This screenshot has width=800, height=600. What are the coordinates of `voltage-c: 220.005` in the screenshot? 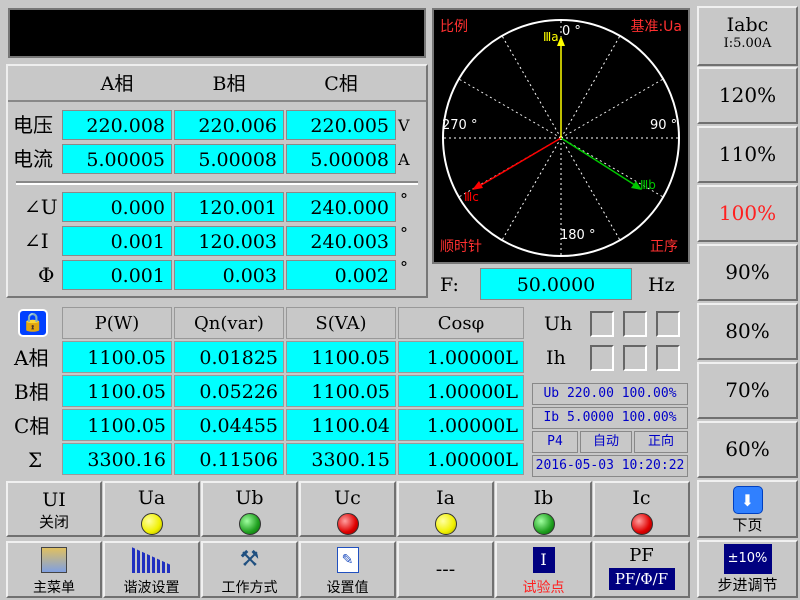 It's located at (341, 125).